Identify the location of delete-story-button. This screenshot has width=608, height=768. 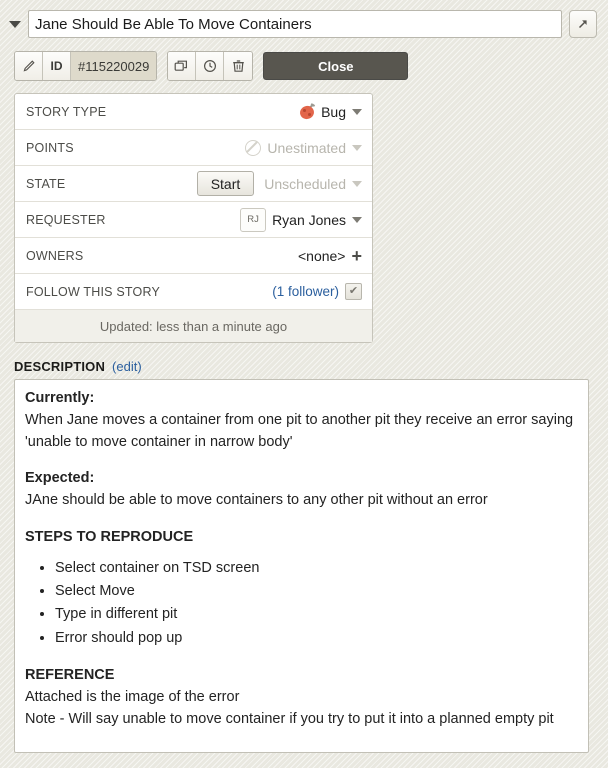
(238, 66).